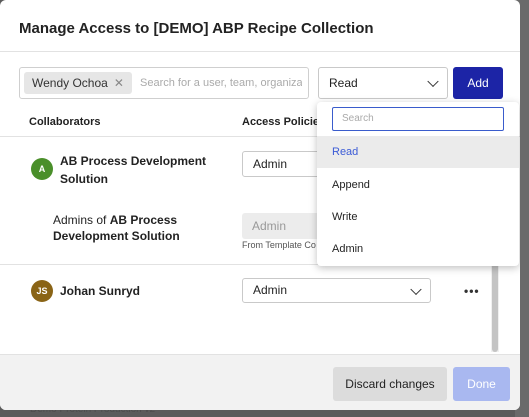 This screenshot has height=417, width=529. Describe the element at coordinates (254, 245) in the screenshot. I see `from-label: From` at that location.